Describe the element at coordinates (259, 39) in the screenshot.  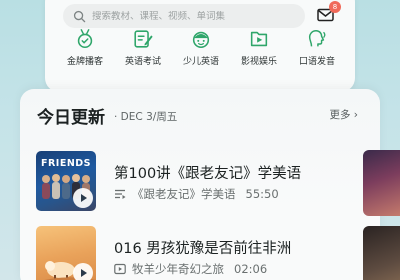
I see `video-play-icon` at that location.